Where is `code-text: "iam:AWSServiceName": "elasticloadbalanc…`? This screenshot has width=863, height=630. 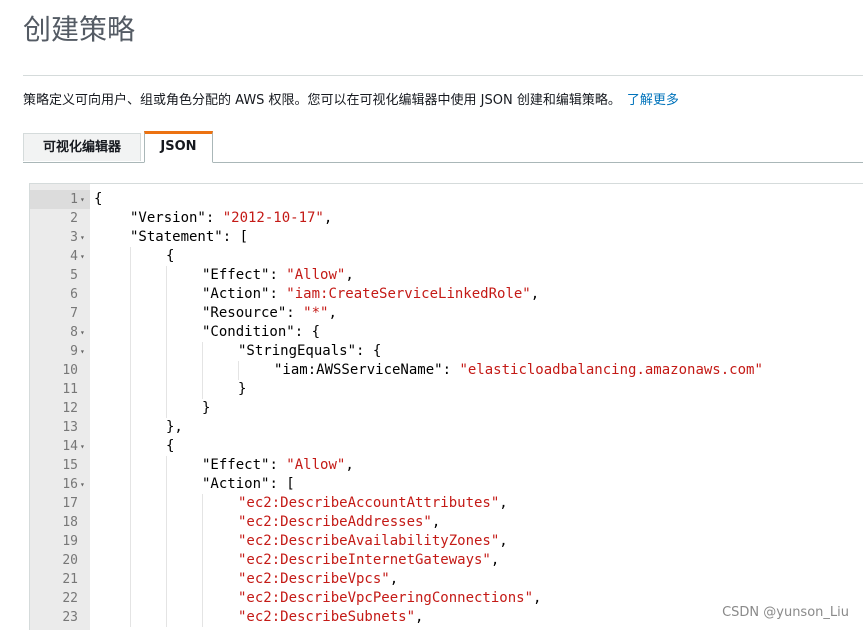
code-text: "iam:AWSServiceName": "elasticloadbalanc… is located at coordinates (518, 370).